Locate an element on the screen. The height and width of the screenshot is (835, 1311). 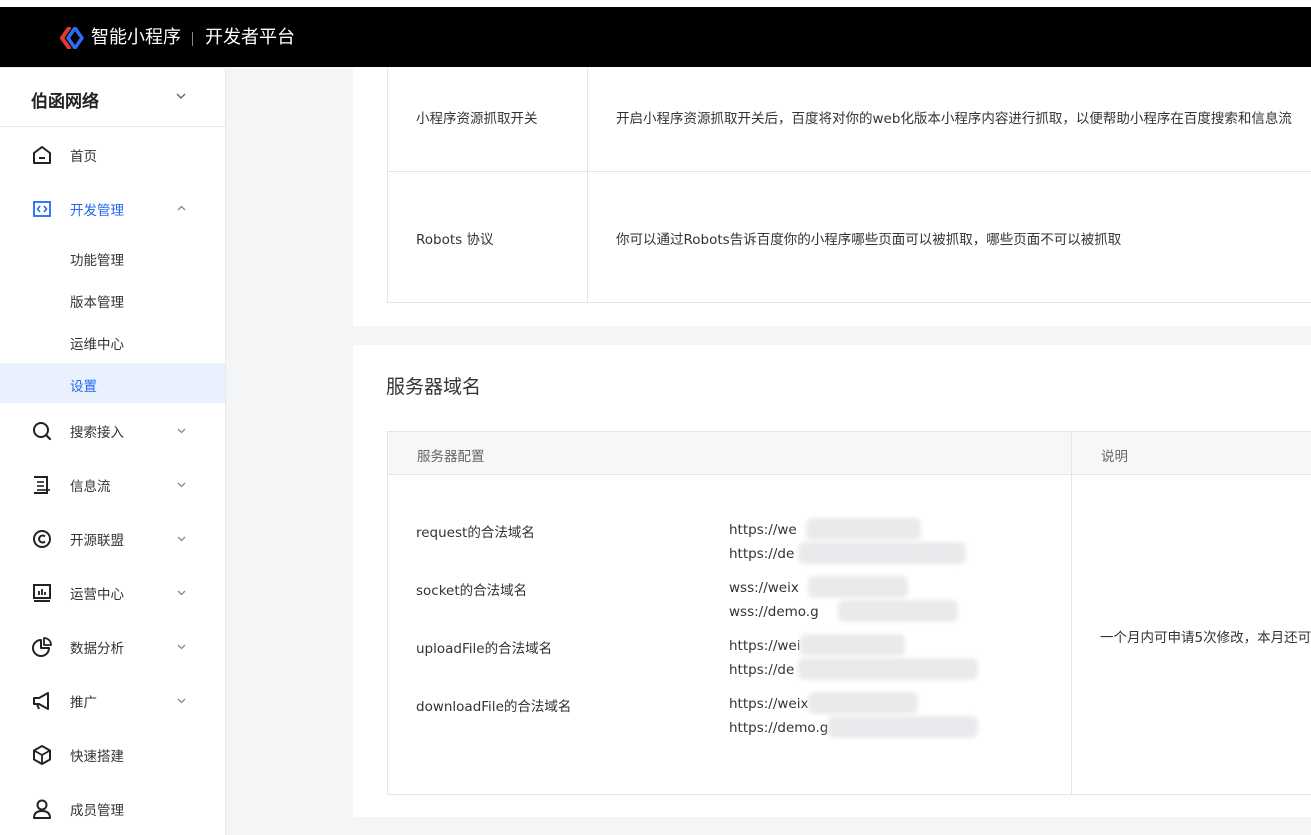
megaphone-icon is located at coordinates (41, 701).